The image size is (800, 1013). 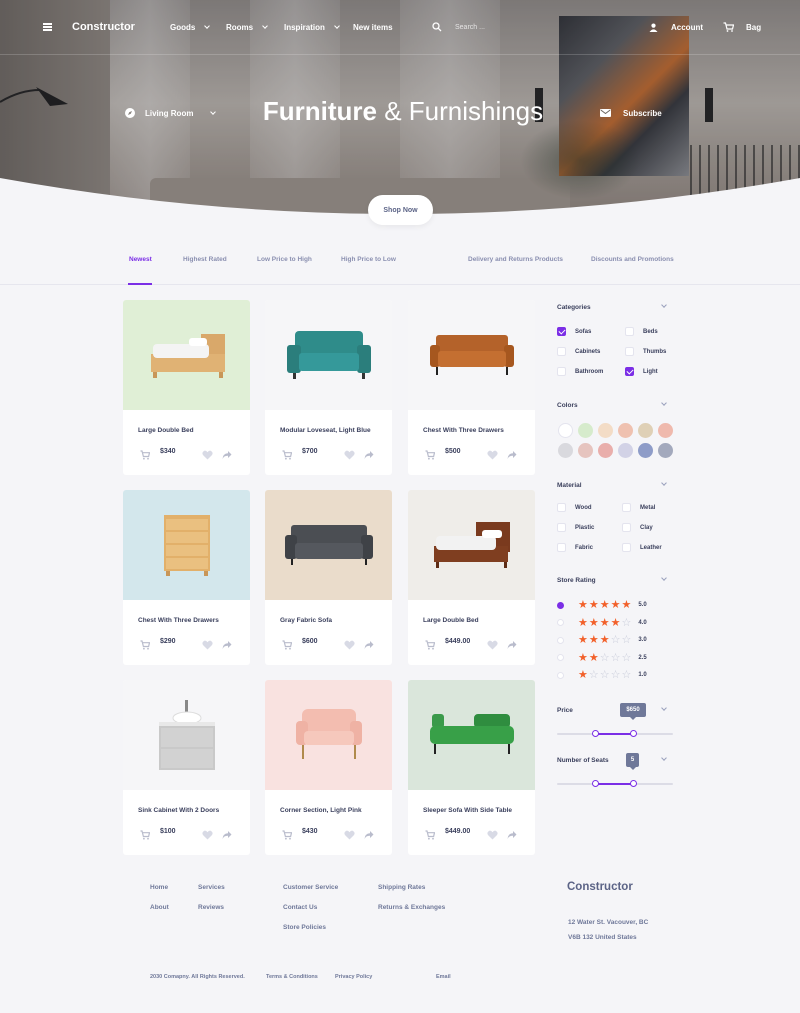 I want to click on checkbox-leather, so click(x=626, y=547).